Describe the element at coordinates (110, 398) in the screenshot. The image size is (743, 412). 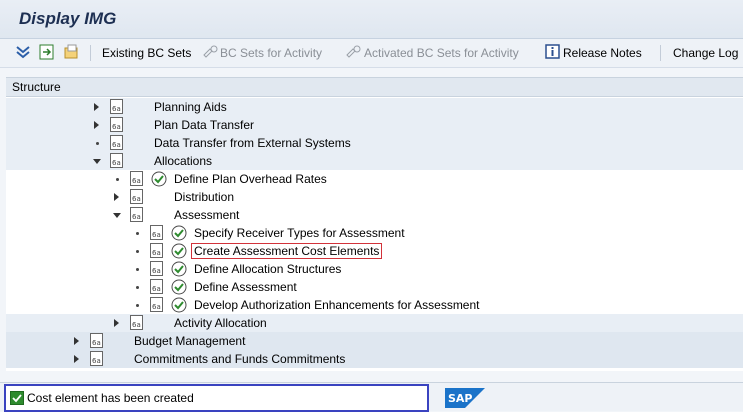
I see `status-message-text: Cost element has been created` at that location.